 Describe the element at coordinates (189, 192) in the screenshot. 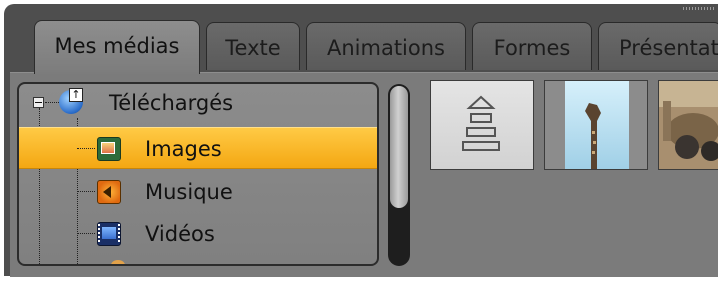

I see `tree-item-label: Musique` at that location.